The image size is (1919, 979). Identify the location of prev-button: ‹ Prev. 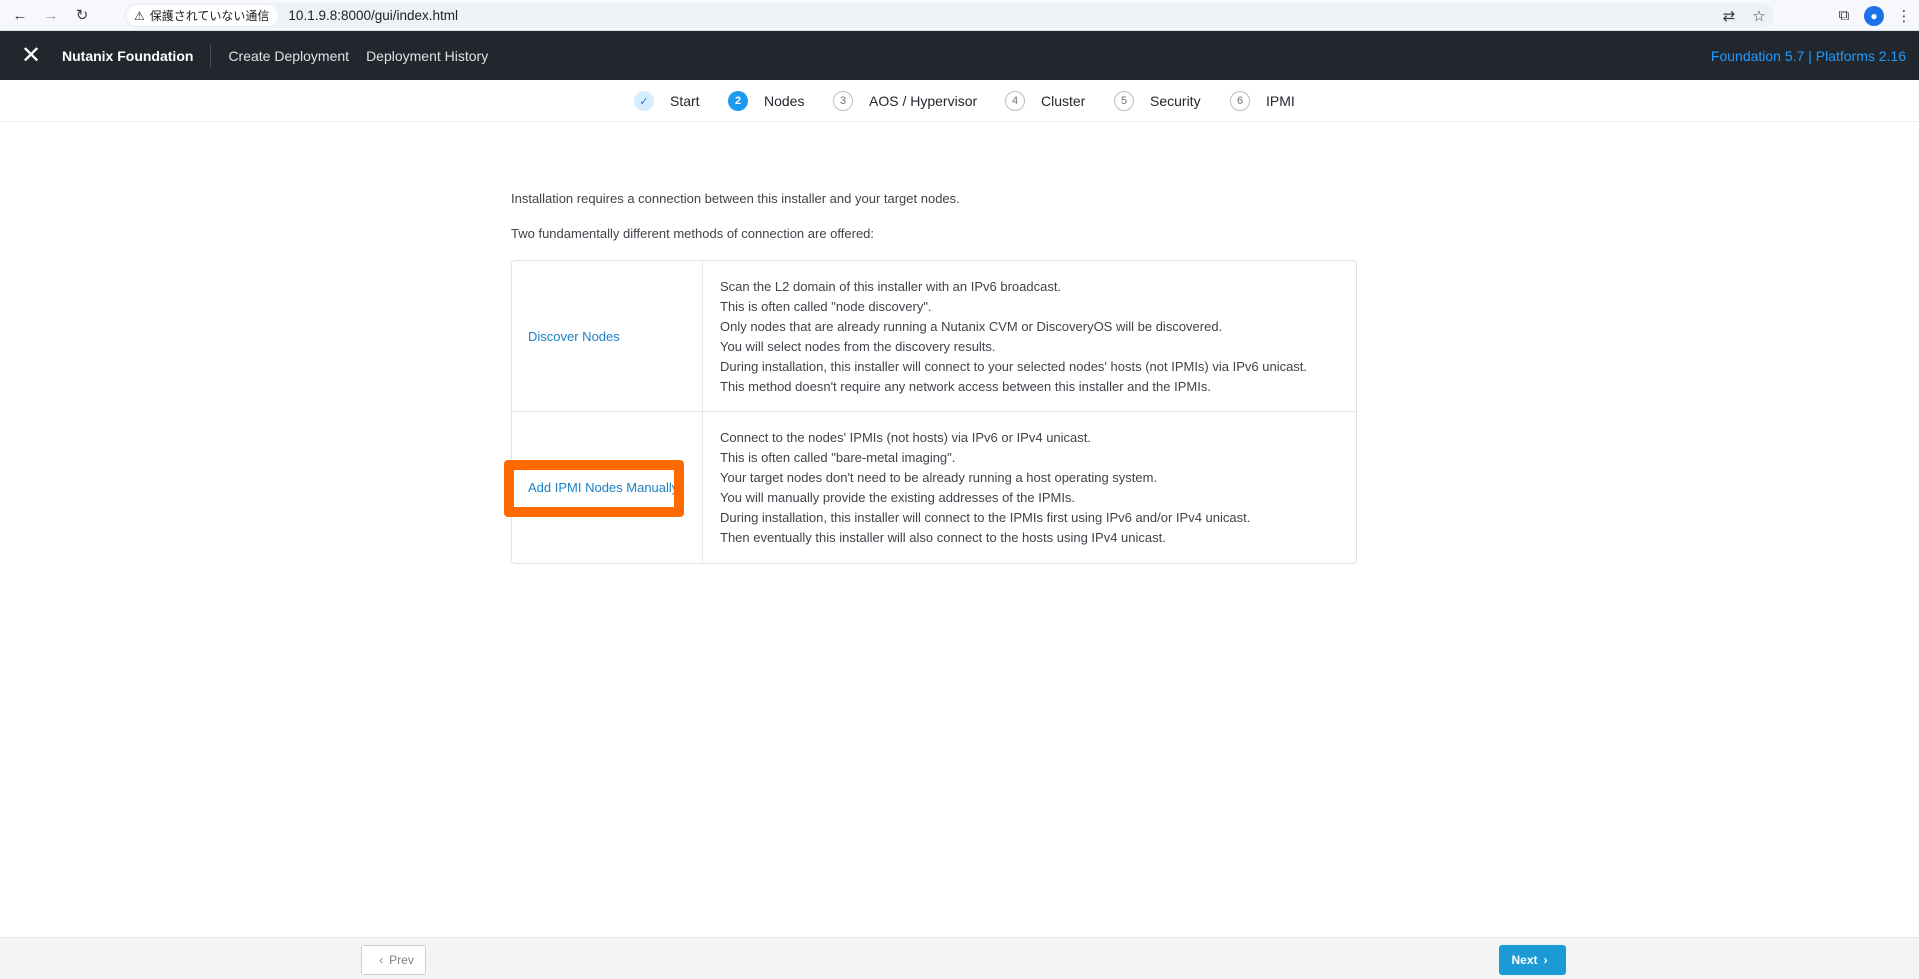
(393, 960).